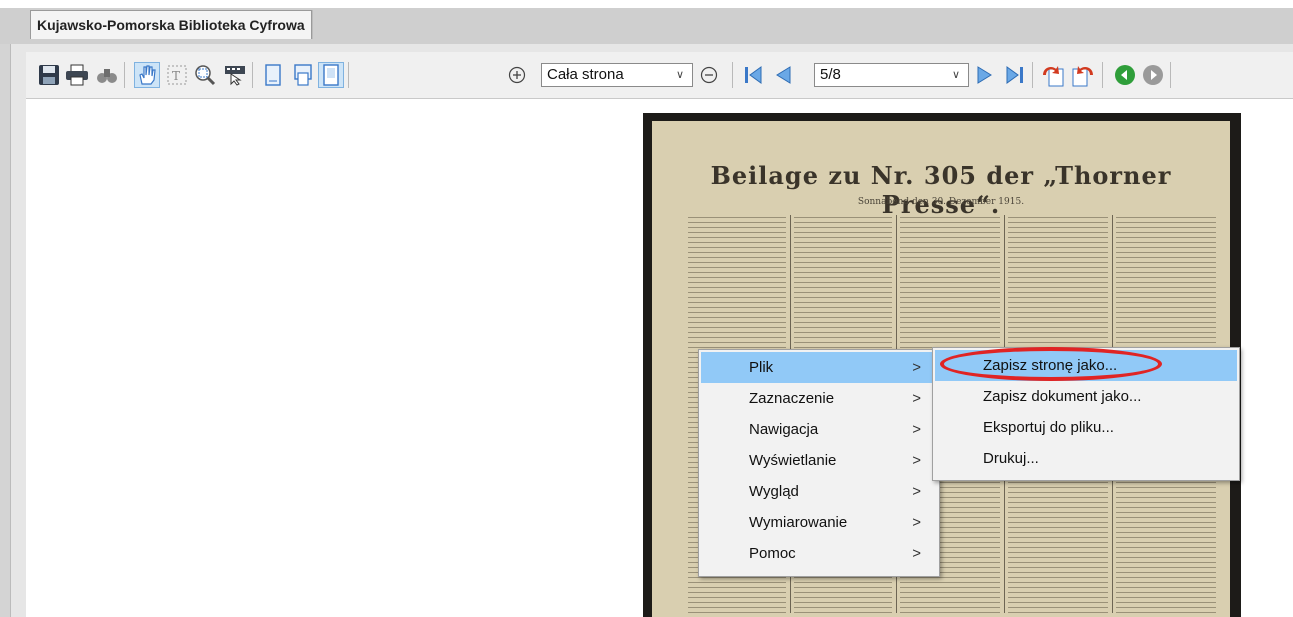 The width and height of the screenshot is (1293, 617). I want to click on menu-item-label: Plik, so click(761, 367).